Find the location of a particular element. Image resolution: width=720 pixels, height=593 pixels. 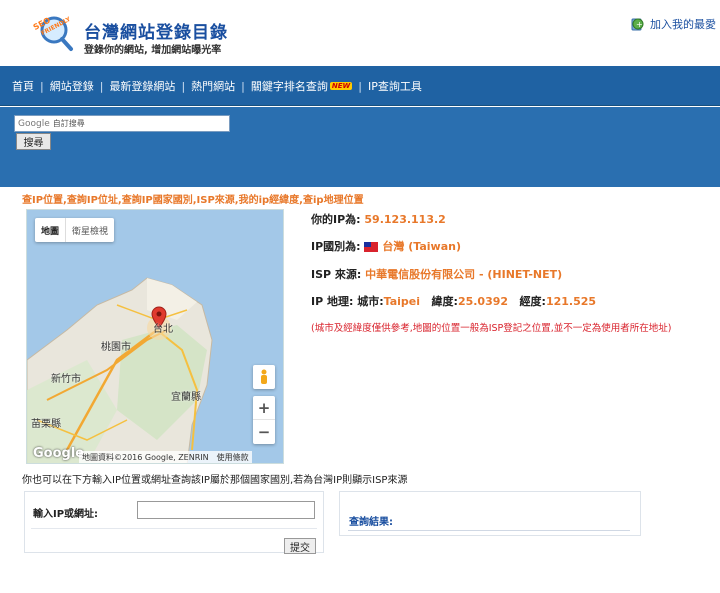

lng-value: 121.525 is located at coordinates (571, 301).